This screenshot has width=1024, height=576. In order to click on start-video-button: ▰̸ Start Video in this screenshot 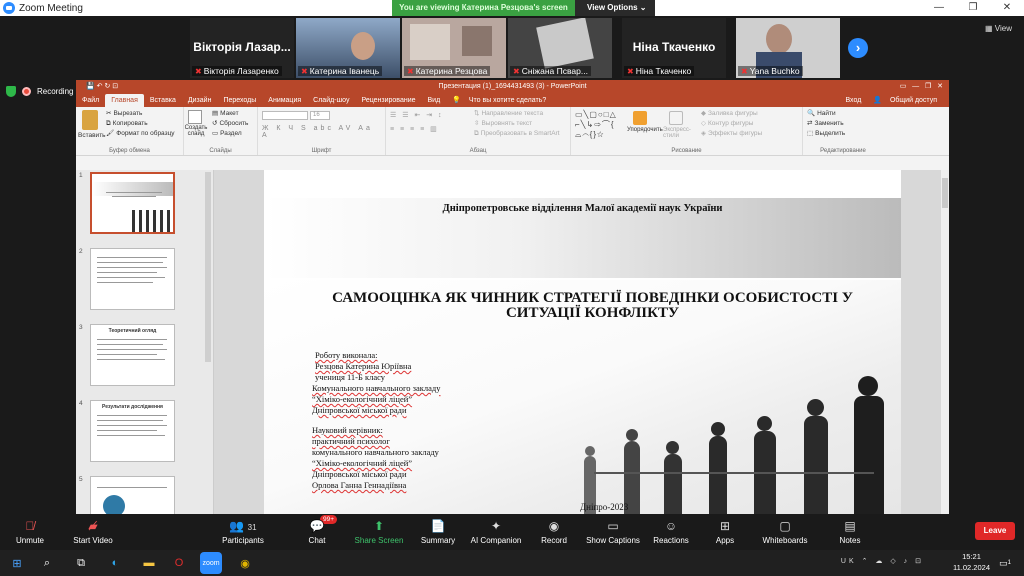, I will do `click(92, 532)`.